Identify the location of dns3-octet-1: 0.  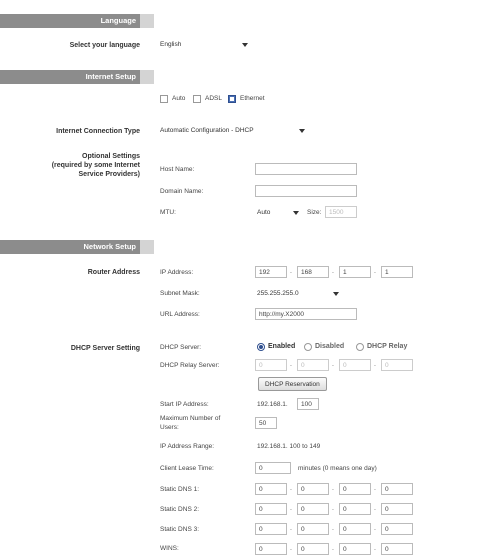
(271, 529).